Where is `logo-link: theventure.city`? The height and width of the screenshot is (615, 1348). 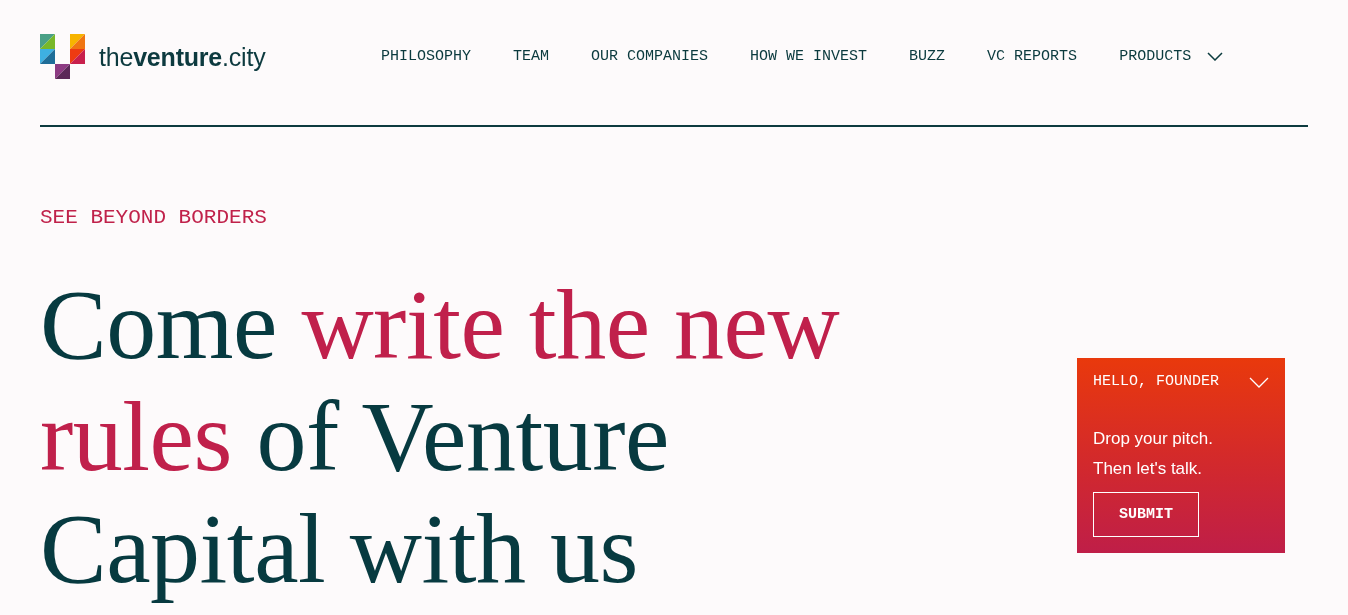
logo-link: theventure.city is located at coordinates (153, 56).